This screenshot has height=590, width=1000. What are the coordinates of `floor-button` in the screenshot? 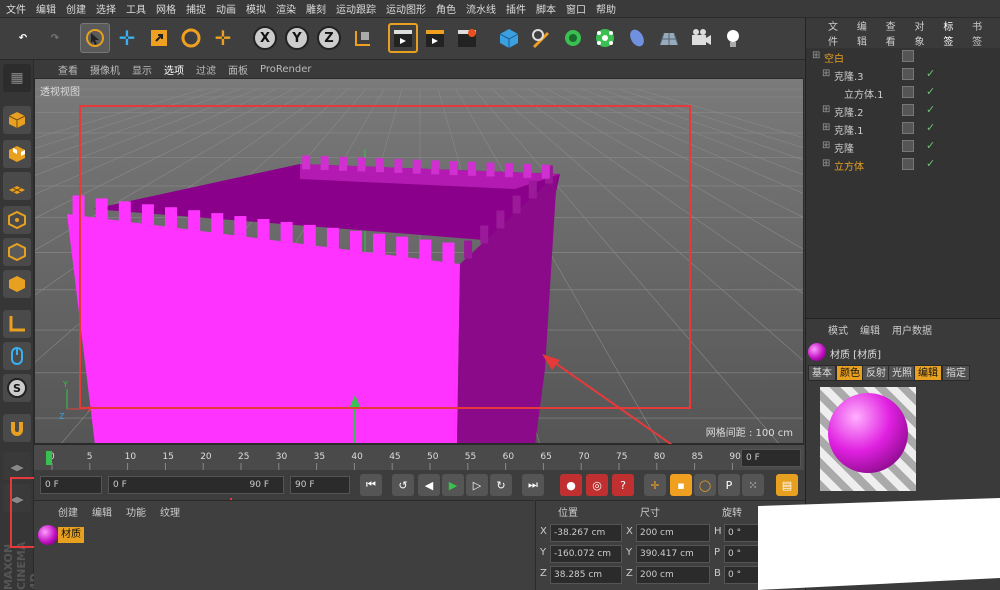 It's located at (669, 38).